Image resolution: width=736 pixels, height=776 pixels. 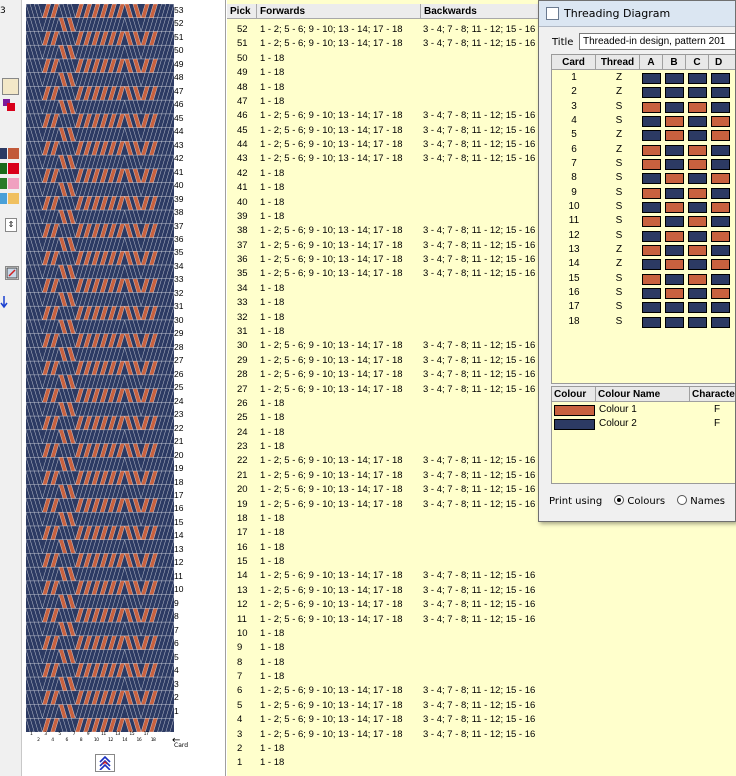 What do you see at coordinates (643, 307) in the screenshot?
I see `threading-row: 17 S` at bounding box center [643, 307].